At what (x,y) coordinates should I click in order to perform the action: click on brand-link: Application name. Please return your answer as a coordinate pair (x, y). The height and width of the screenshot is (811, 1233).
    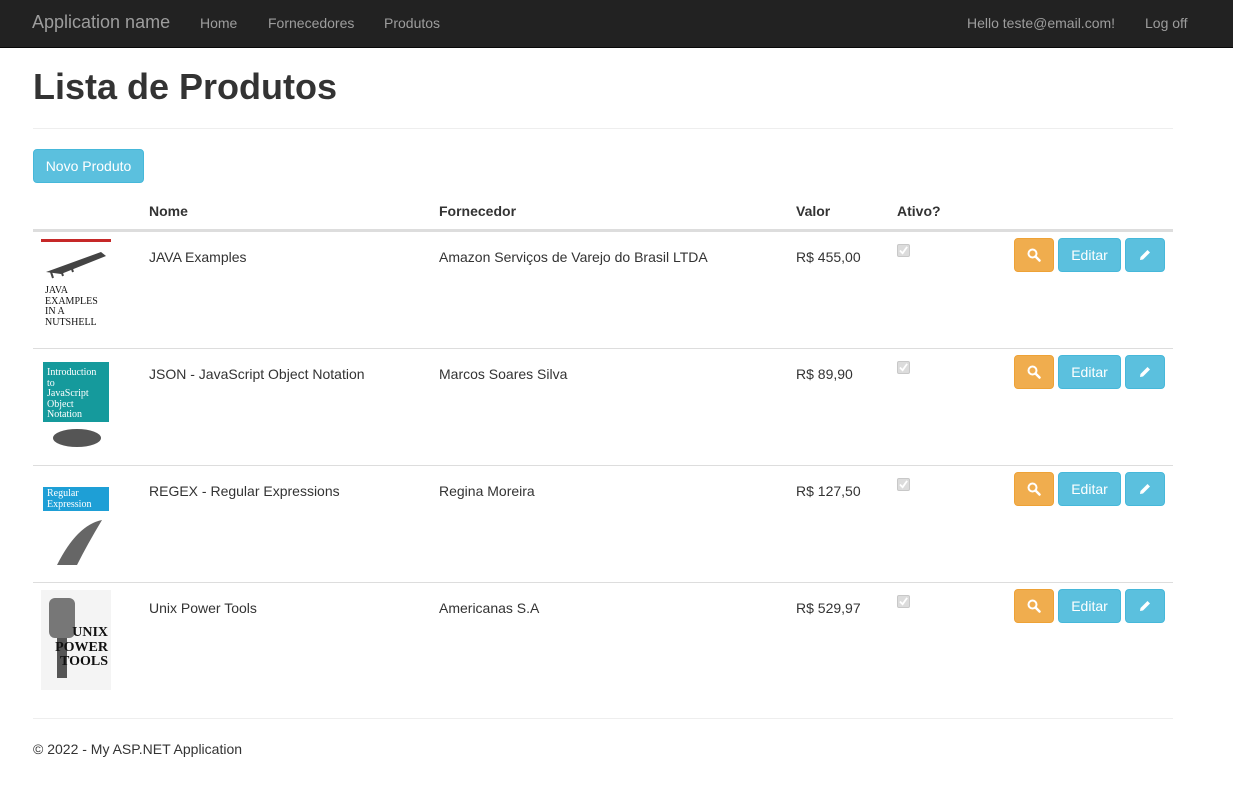
    Looking at the image, I should click on (101, 22).